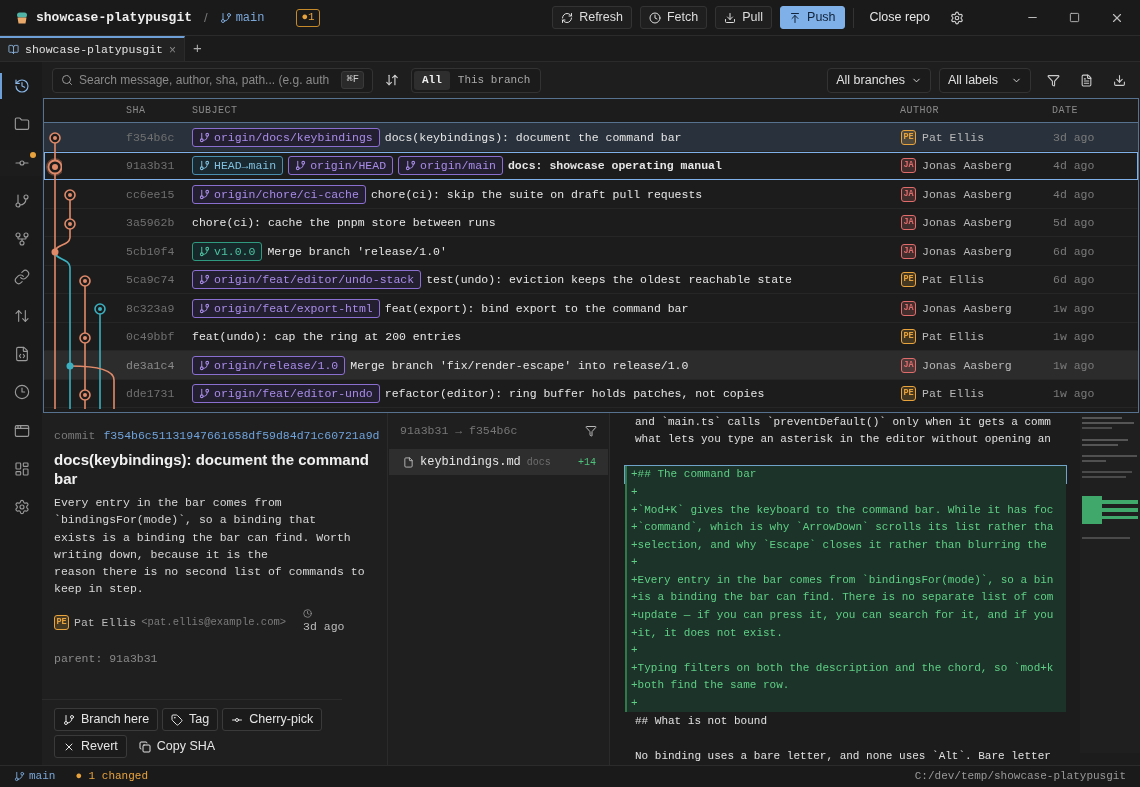 This screenshot has width=1140, height=787. Describe the element at coordinates (843, 422) in the screenshot. I see `context-line: and `main.ts` calls `preventDefault()` only when it gets a comm` at that location.